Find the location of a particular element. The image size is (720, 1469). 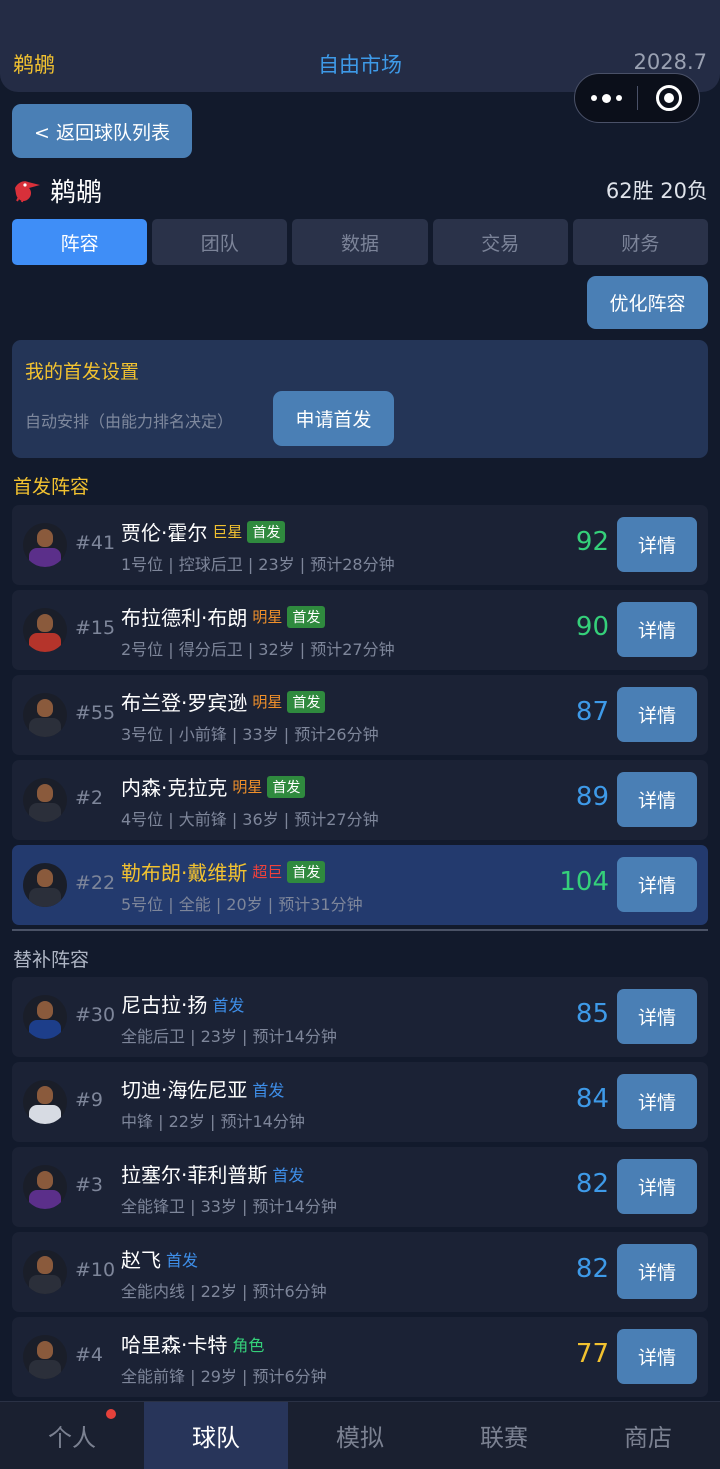

miniprogram-capsule is located at coordinates (637, 98).